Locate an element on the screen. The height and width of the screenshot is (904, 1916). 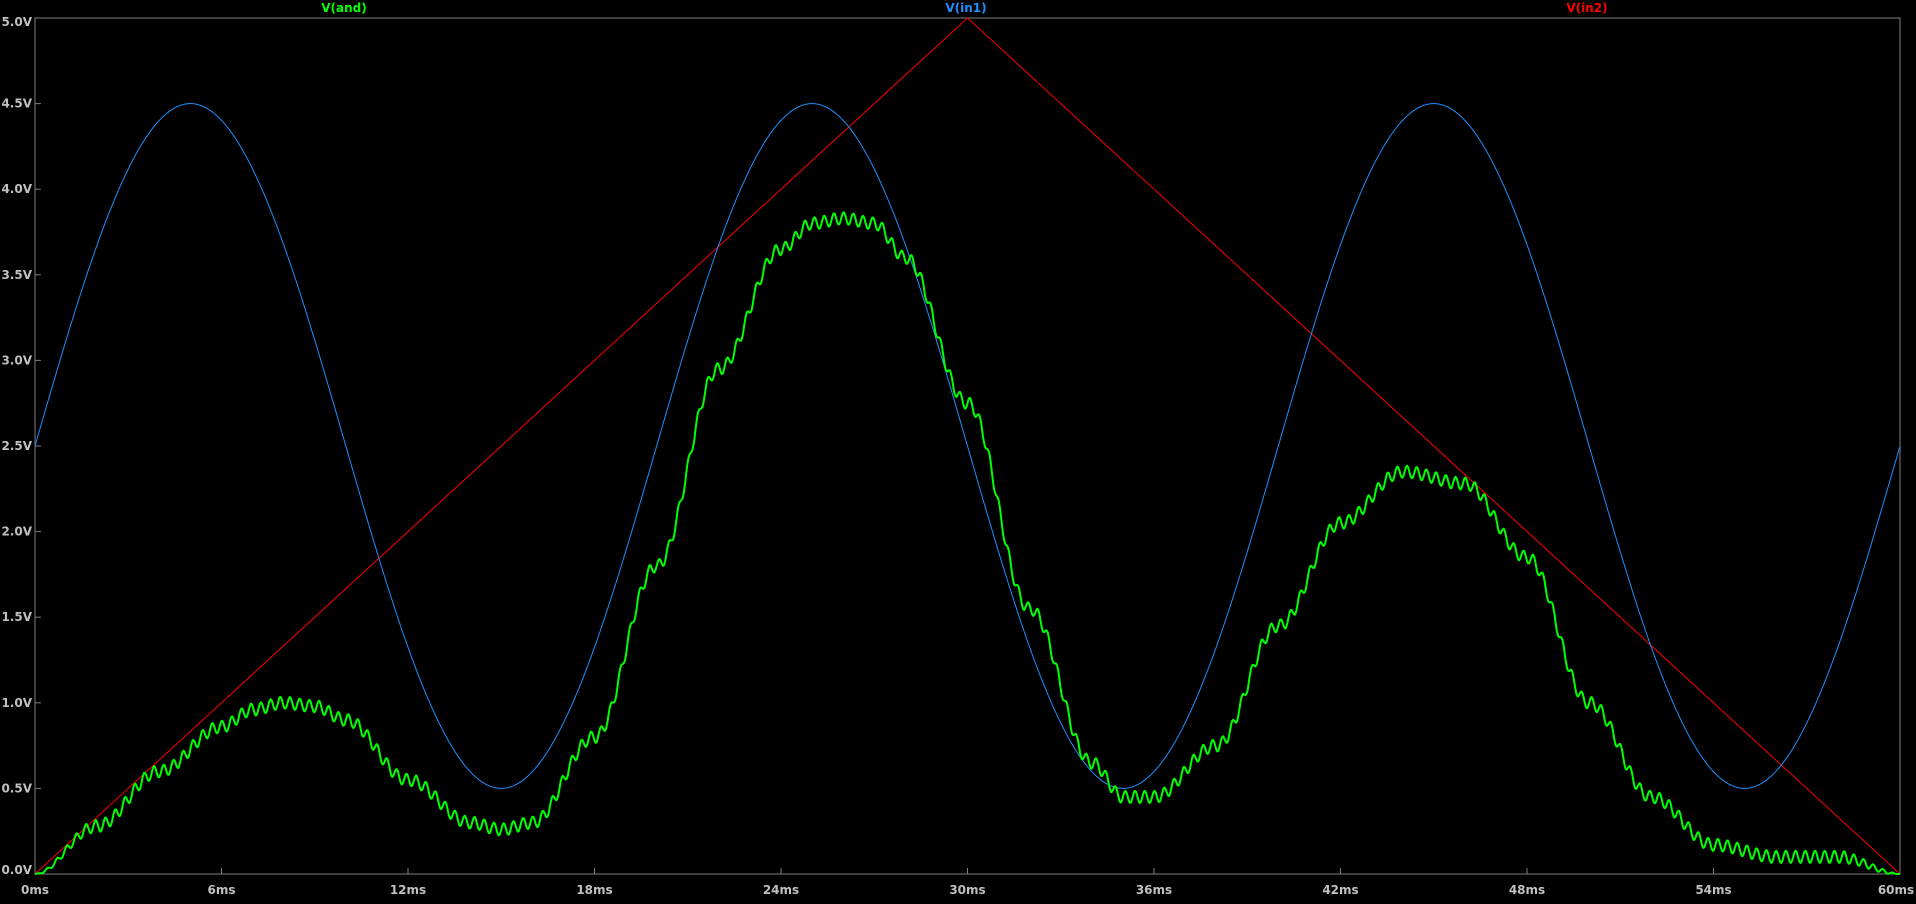
x-tick-label: 36ms is located at coordinates (1154, 890).